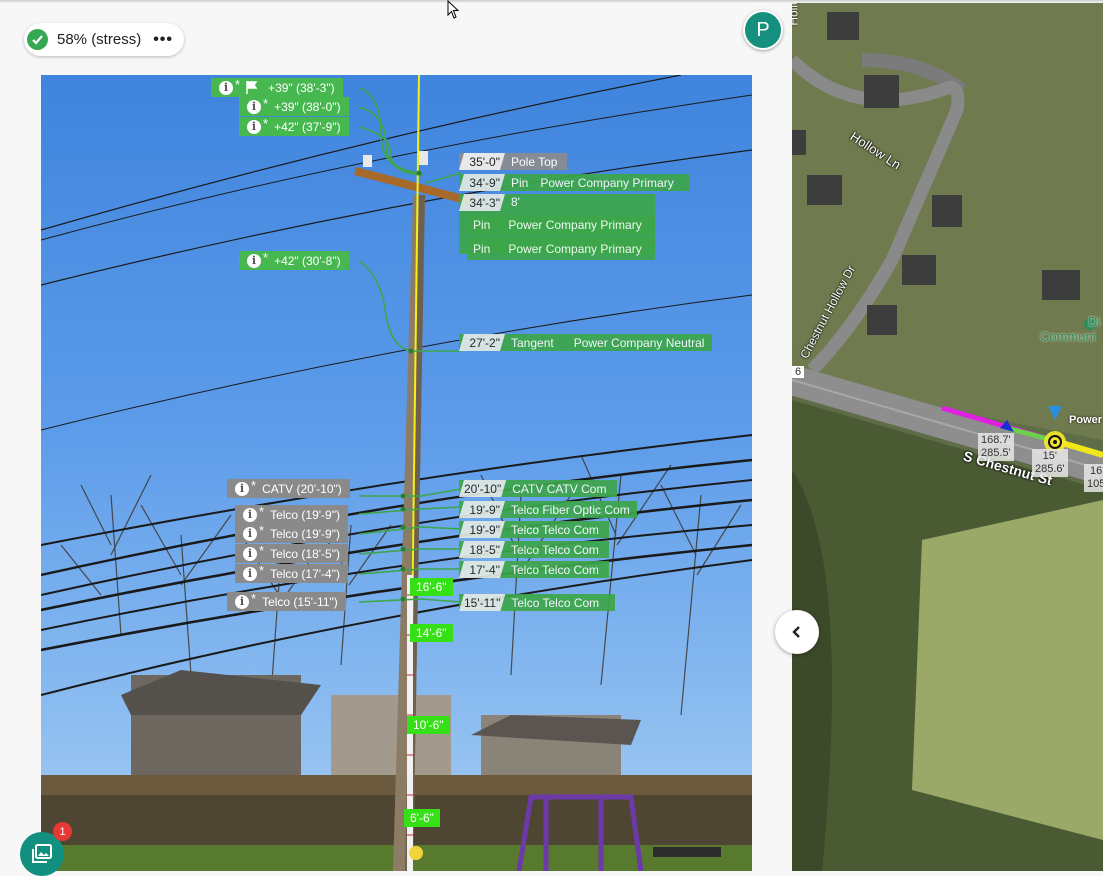  Describe the element at coordinates (534, 161) in the screenshot. I see `pole-label-type: Pole Top` at that location.